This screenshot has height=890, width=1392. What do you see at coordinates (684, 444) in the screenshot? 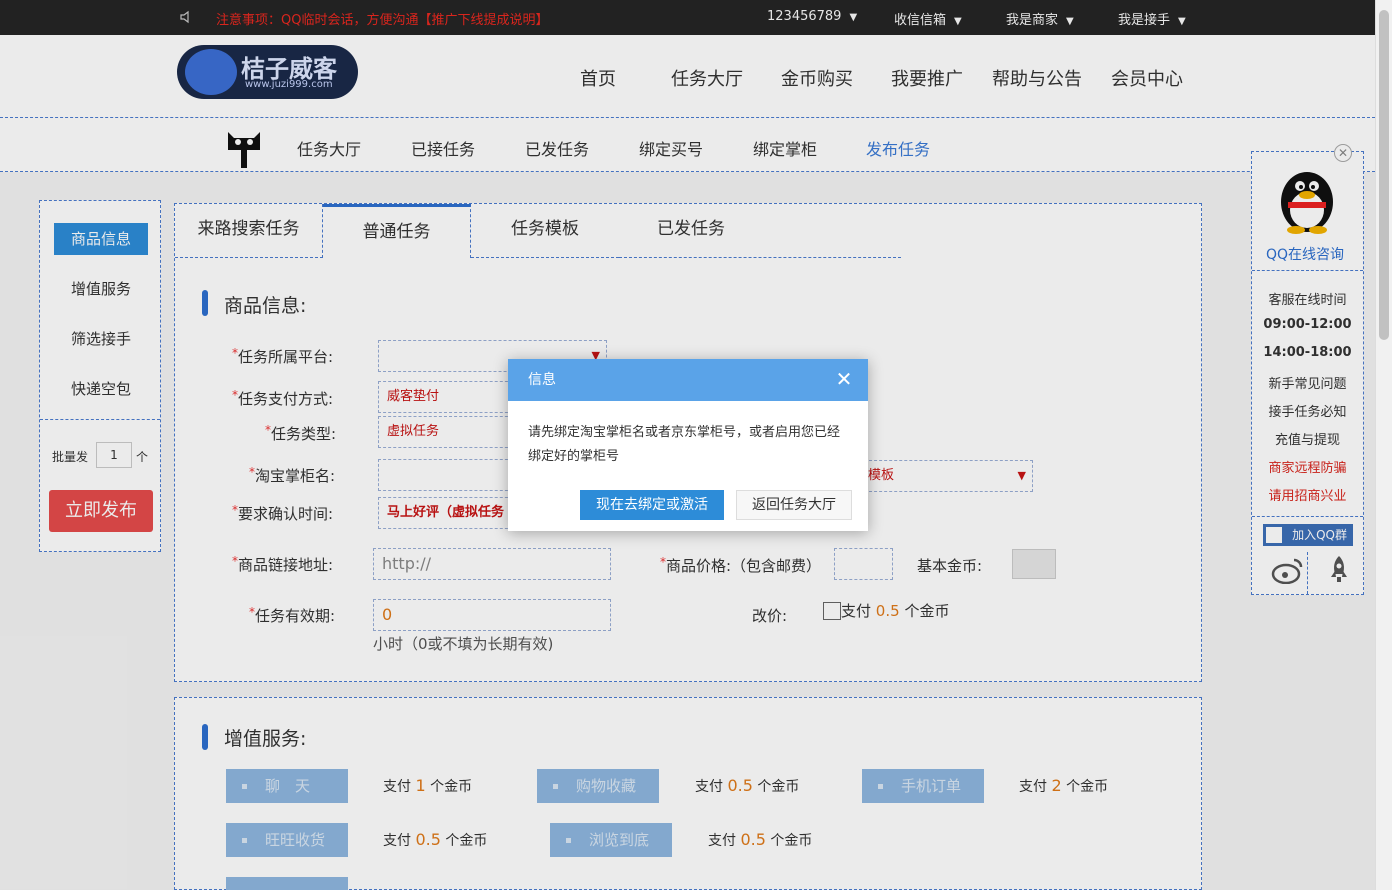
I see `dialog-message: 请先绑定淘宝掌柜名或者京东掌柜号，或者启用您已经绑定好的掌柜号` at bounding box center [684, 444].